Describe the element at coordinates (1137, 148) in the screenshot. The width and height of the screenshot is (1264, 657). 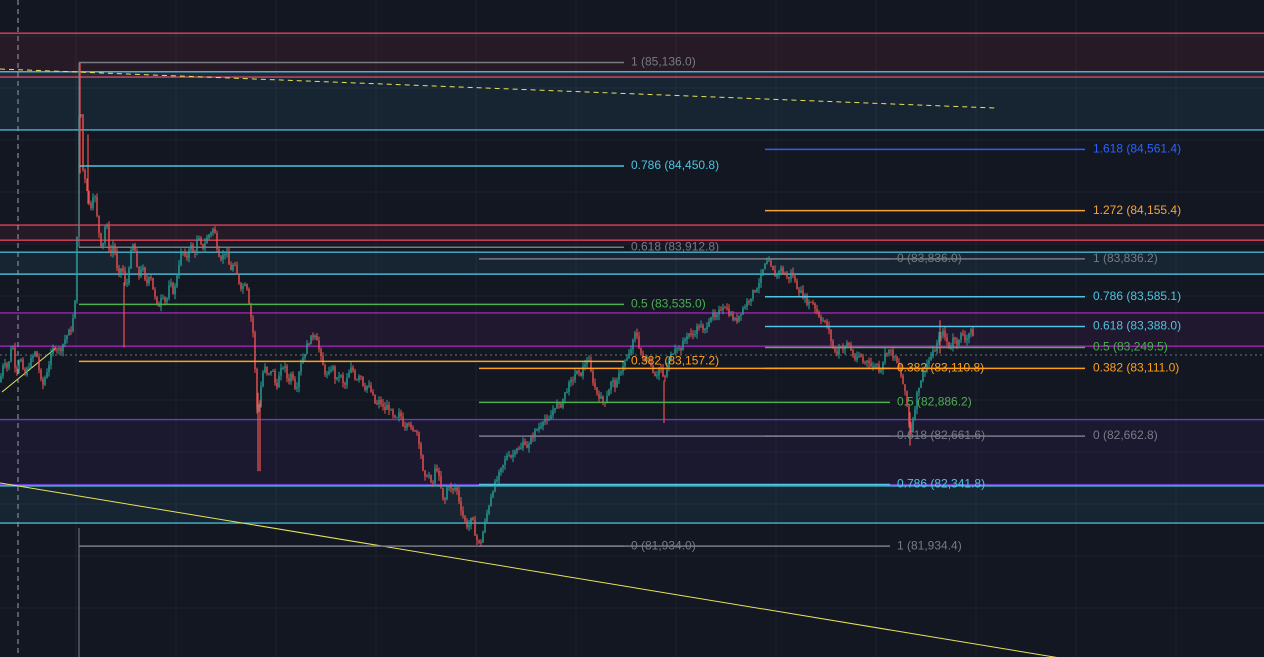
I see `fib-level-label: 1.618 (84,561.4)` at that location.